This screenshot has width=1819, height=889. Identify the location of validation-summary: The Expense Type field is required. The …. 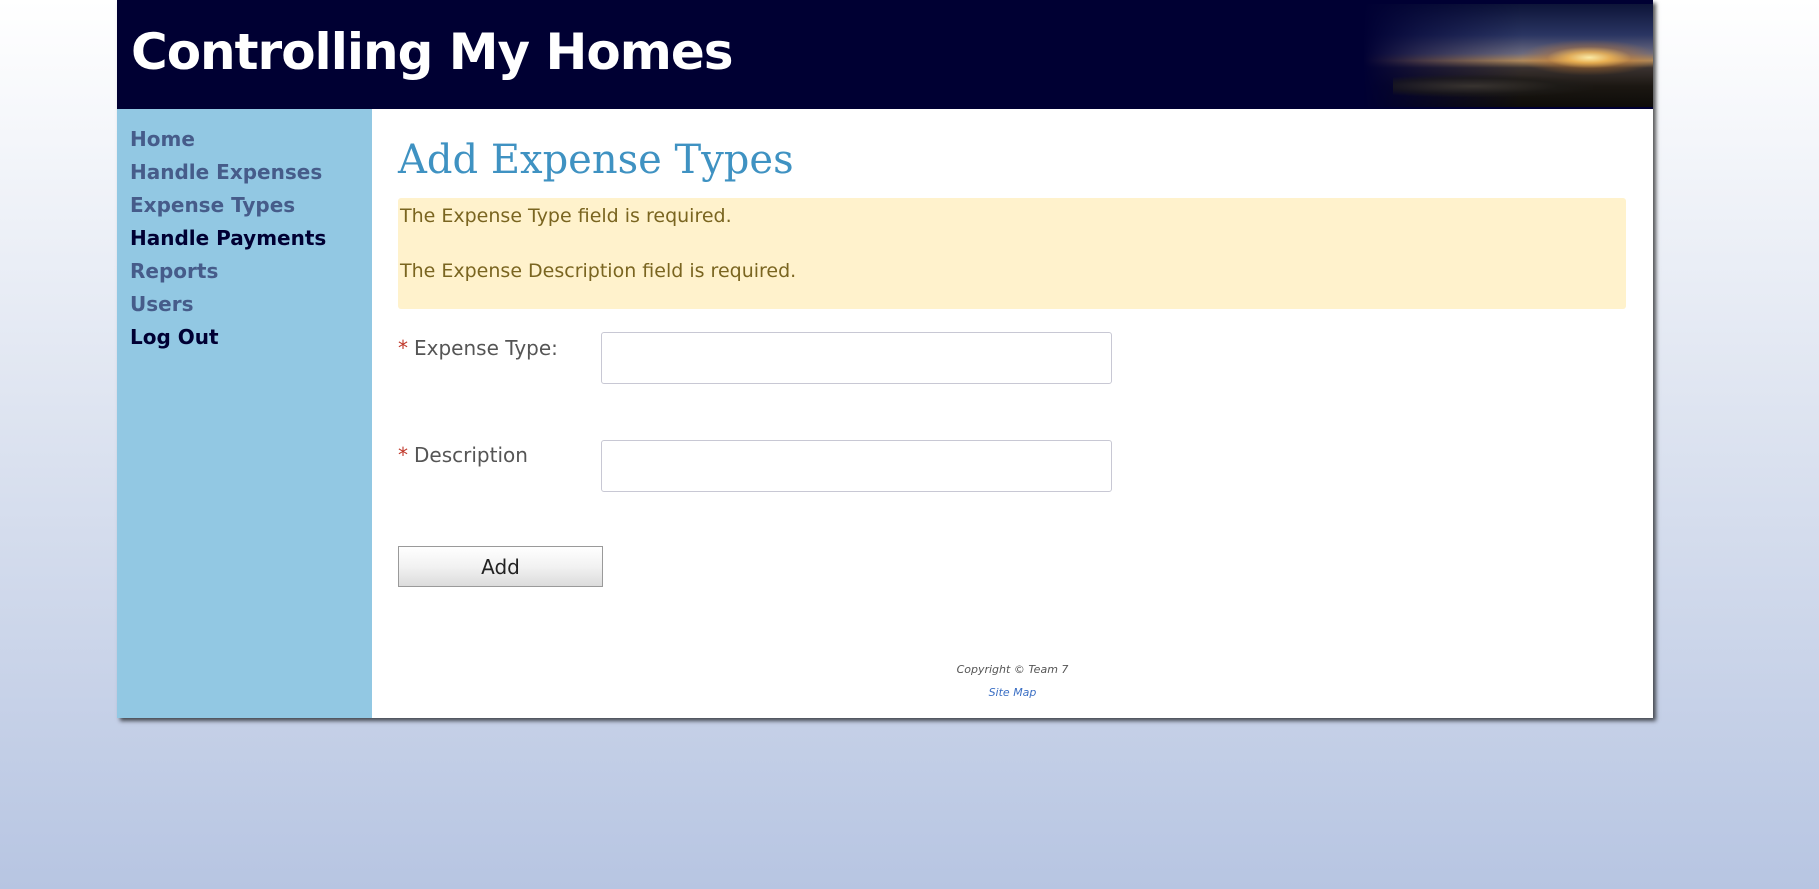
(1012, 253).